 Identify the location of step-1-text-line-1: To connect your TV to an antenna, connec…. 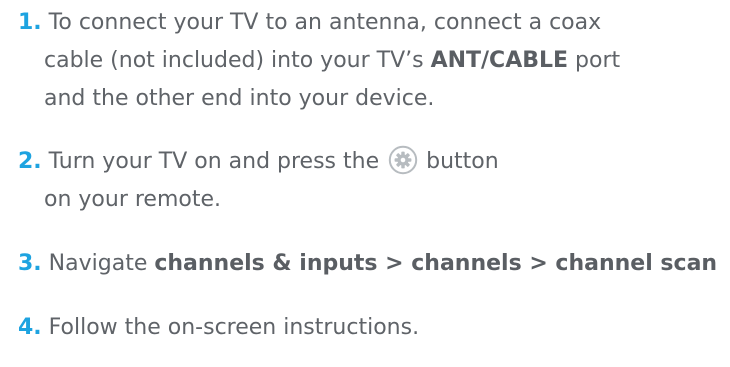
(325, 22).